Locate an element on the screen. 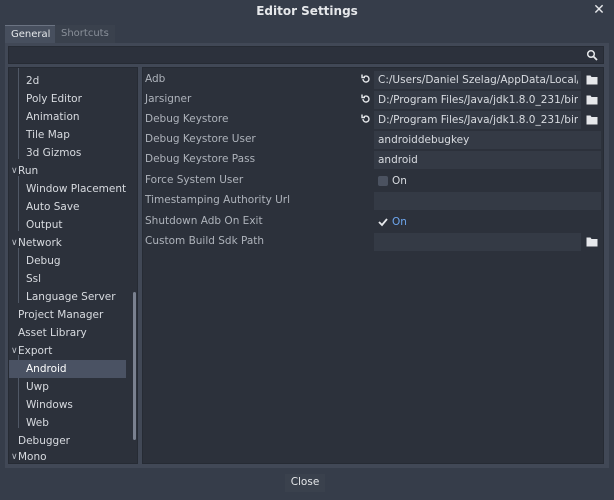 Image resolution: width=614 pixels, height=500 pixels. tree-item-window-placement: Window Placement is located at coordinates (67, 189).